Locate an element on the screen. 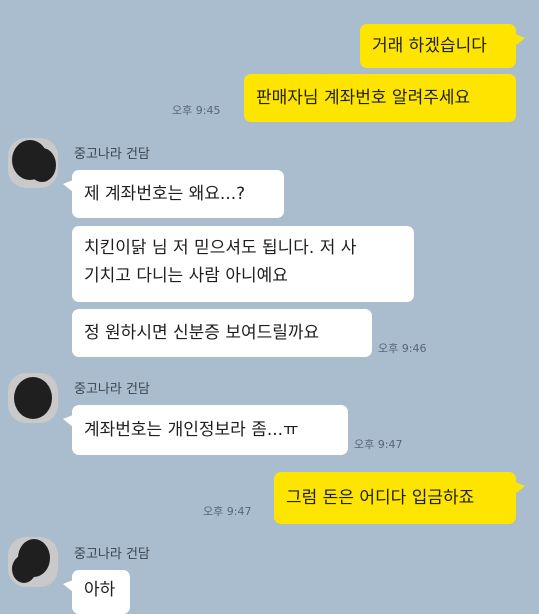  outgoing-message-bubble: 그럼 돈은 어디다 입금하죠 is located at coordinates (399, 498).